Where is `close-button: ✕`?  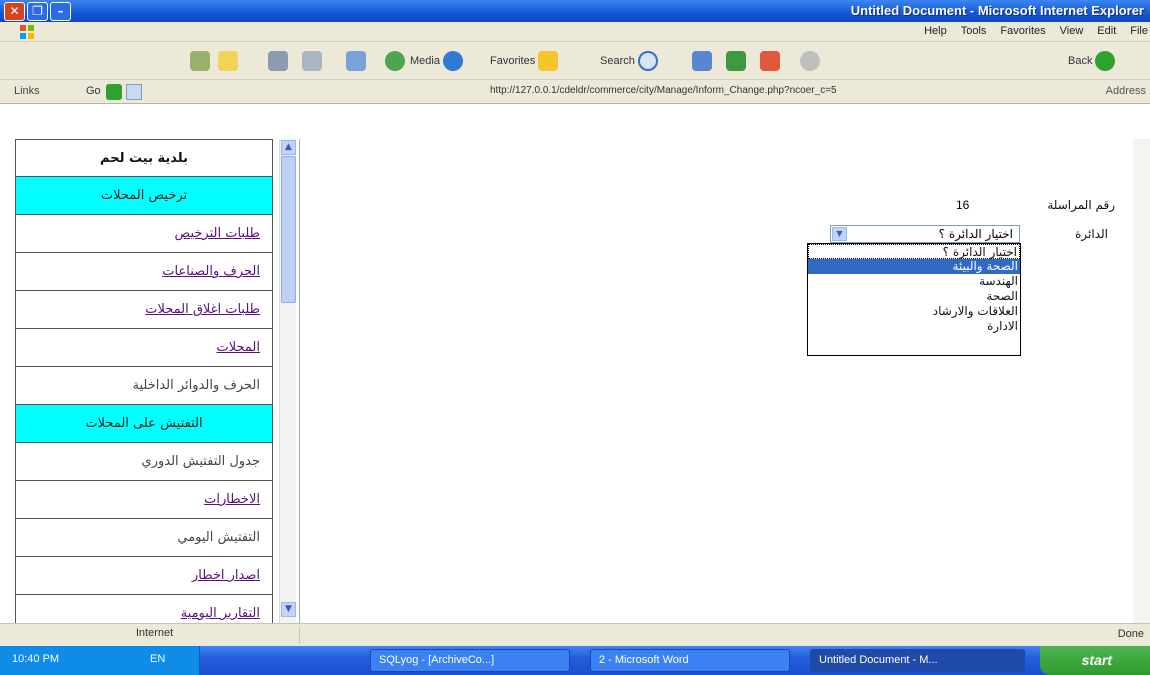 close-button: ✕ is located at coordinates (14, 11).